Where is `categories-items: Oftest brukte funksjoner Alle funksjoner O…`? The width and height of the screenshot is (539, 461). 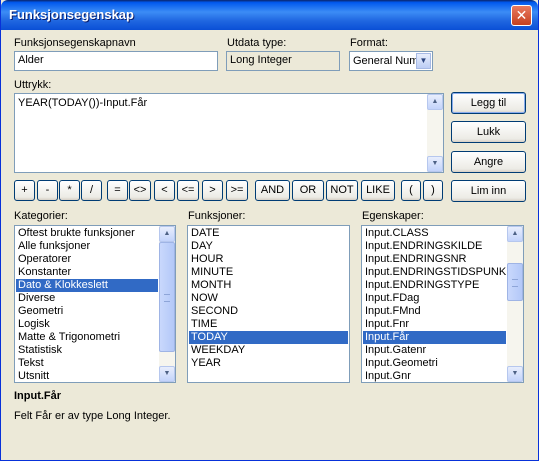 categories-items: Oftest brukte funksjoner Alle funksjoner O… is located at coordinates (87, 304).